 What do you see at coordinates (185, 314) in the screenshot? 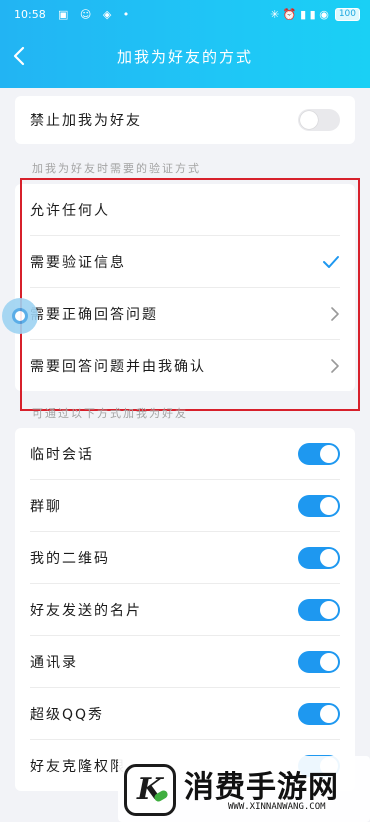
I see `verification-option-answer-question: 需要正确回答问题` at bounding box center [185, 314].